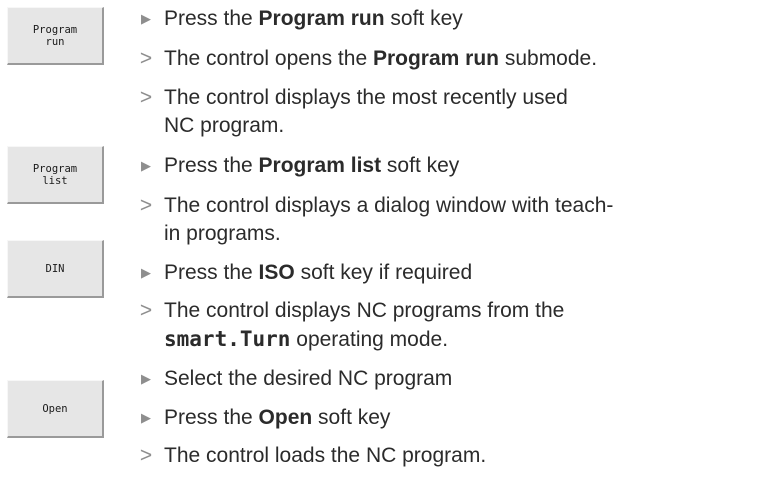 The width and height of the screenshot is (773, 484). I want to click on step-press-iso: ▶ Press the ISO soft key if required, so click(306, 273).